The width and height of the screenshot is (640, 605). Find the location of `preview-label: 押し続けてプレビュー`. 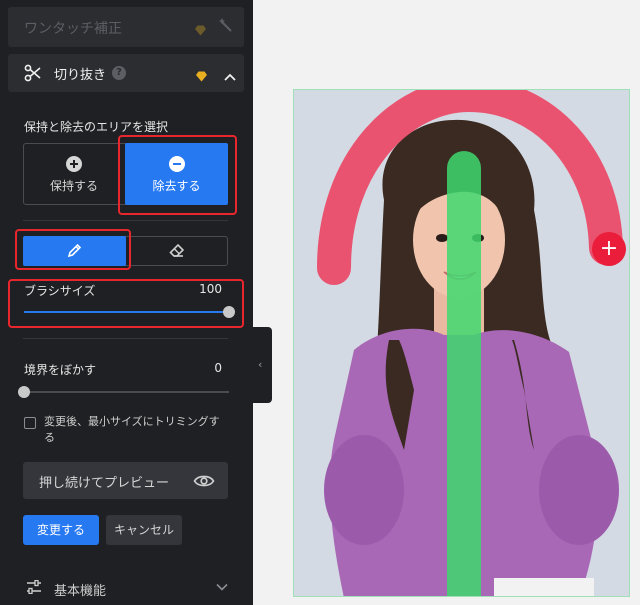

preview-label: 押し続けてプレビュー is located at coordinates (104, 483).